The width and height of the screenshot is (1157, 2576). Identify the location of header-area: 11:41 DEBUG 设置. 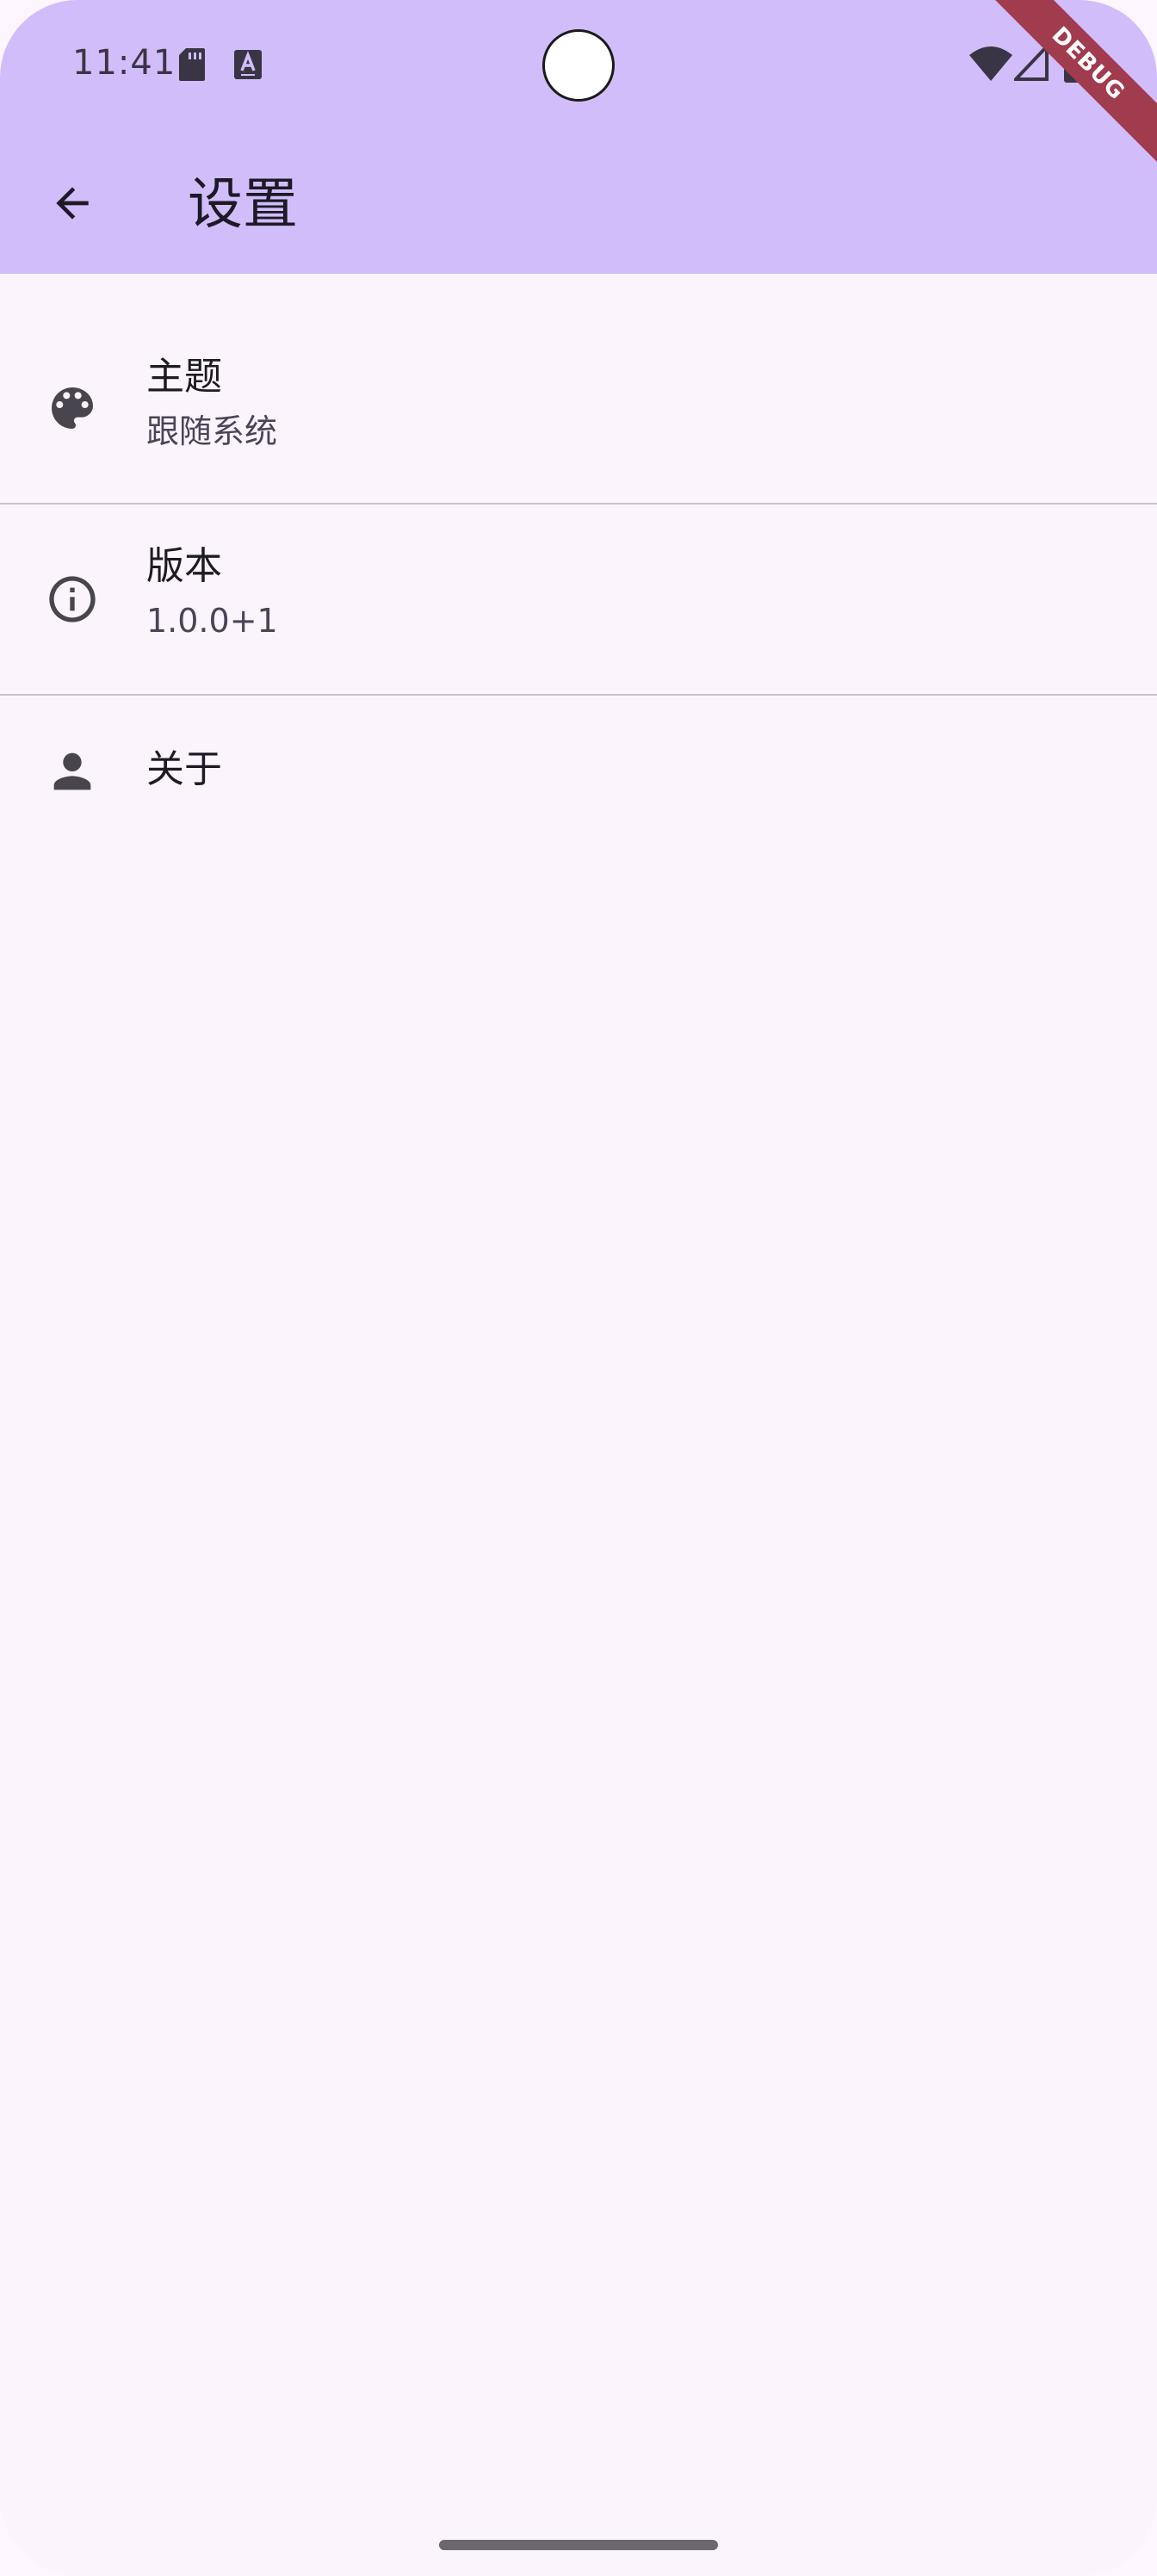
(579, 137).